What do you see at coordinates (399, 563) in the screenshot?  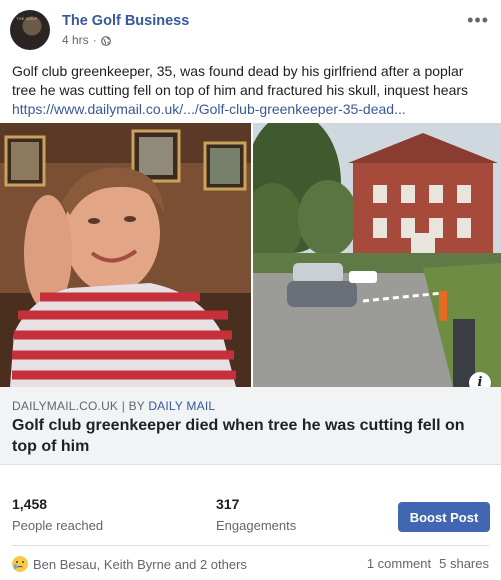 I see `comments-count: 1 comment` at bounding box center [399, 563].